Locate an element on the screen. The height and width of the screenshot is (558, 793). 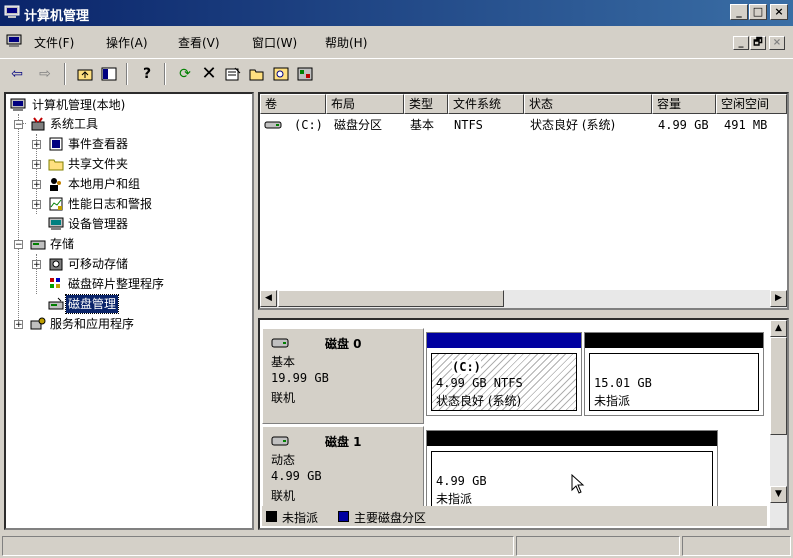
up-folder-icon is located at coordinates (85, 74).